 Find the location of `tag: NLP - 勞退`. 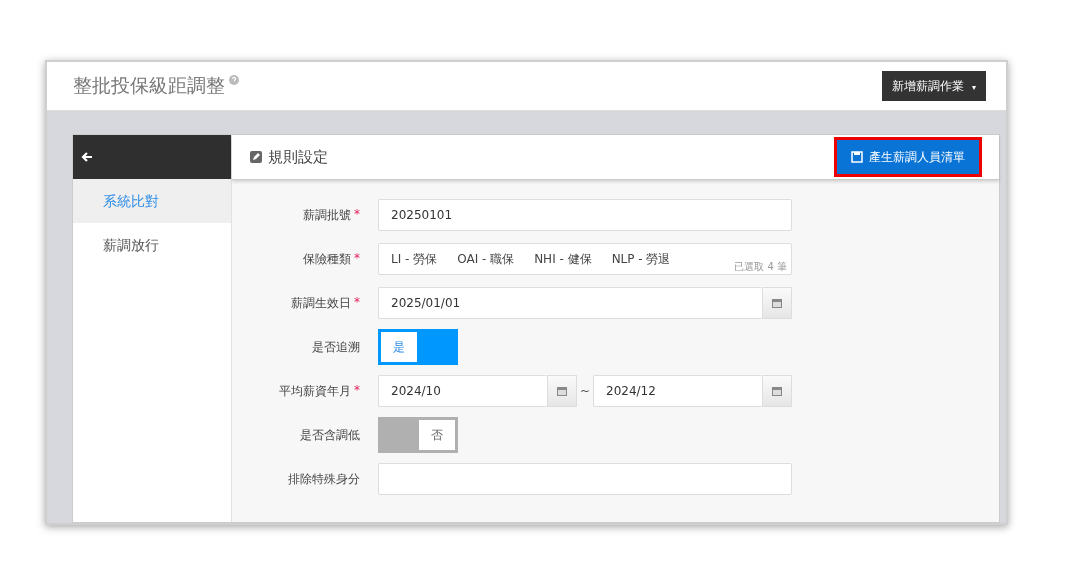

tag: NLP - 勞退 is located at coordinates (641, 259).